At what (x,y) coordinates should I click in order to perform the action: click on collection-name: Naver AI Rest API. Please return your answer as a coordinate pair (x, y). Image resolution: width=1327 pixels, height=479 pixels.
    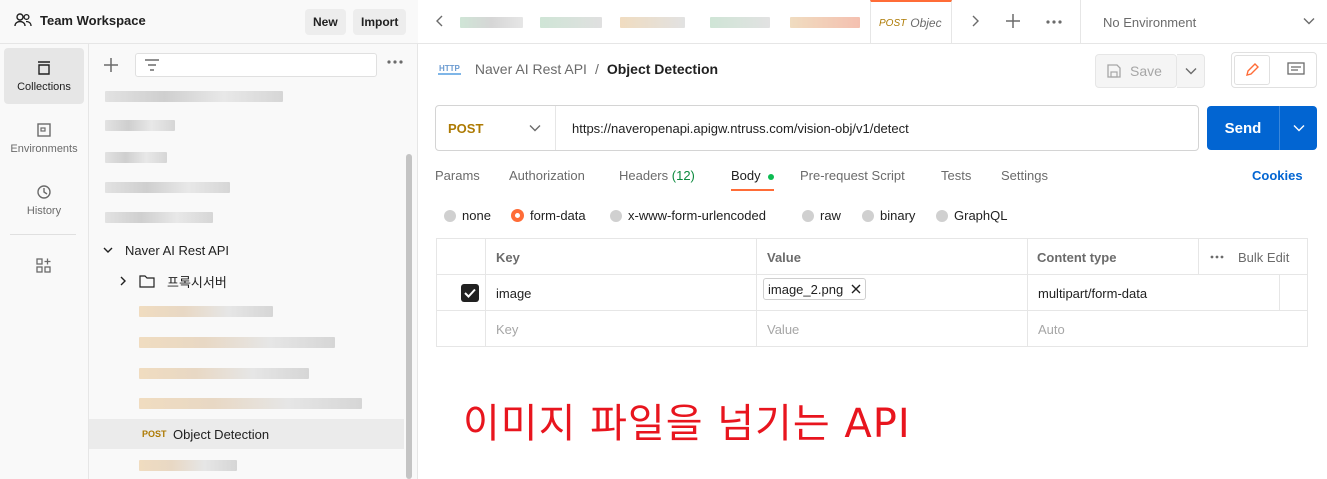
    Looking at the image, I should click on (177, 250).